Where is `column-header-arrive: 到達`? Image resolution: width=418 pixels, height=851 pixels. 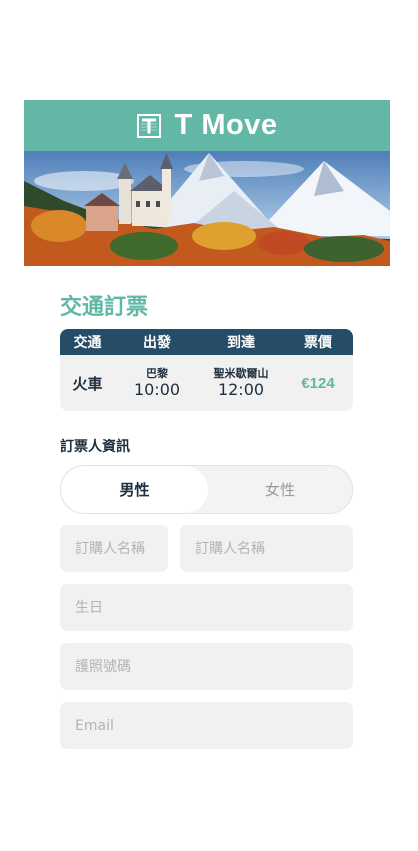
column-header-arrive: 到達 is located at coordinates (241, 343).